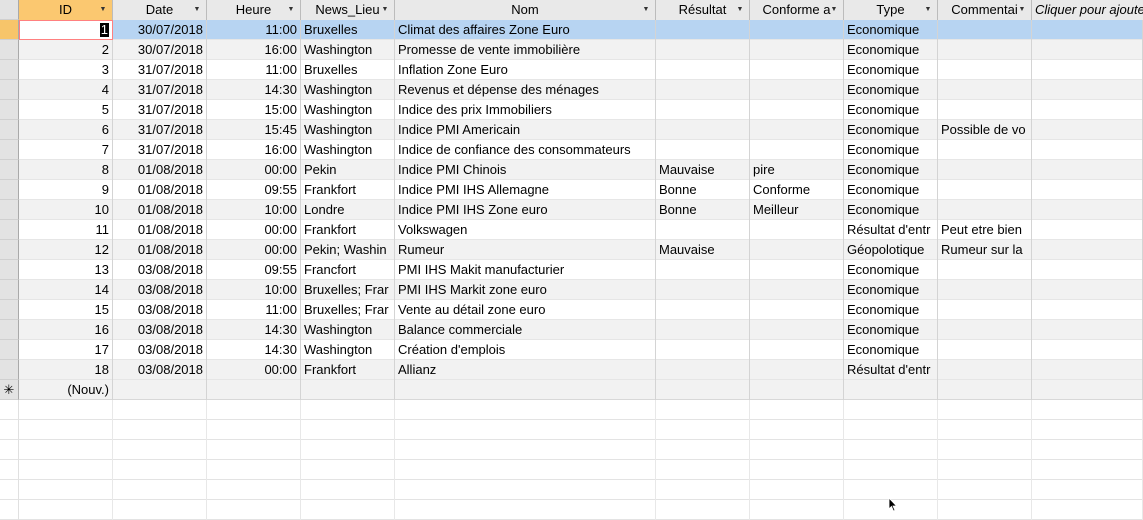  I want to click on table-cell-id: 5, so click(66, 110).